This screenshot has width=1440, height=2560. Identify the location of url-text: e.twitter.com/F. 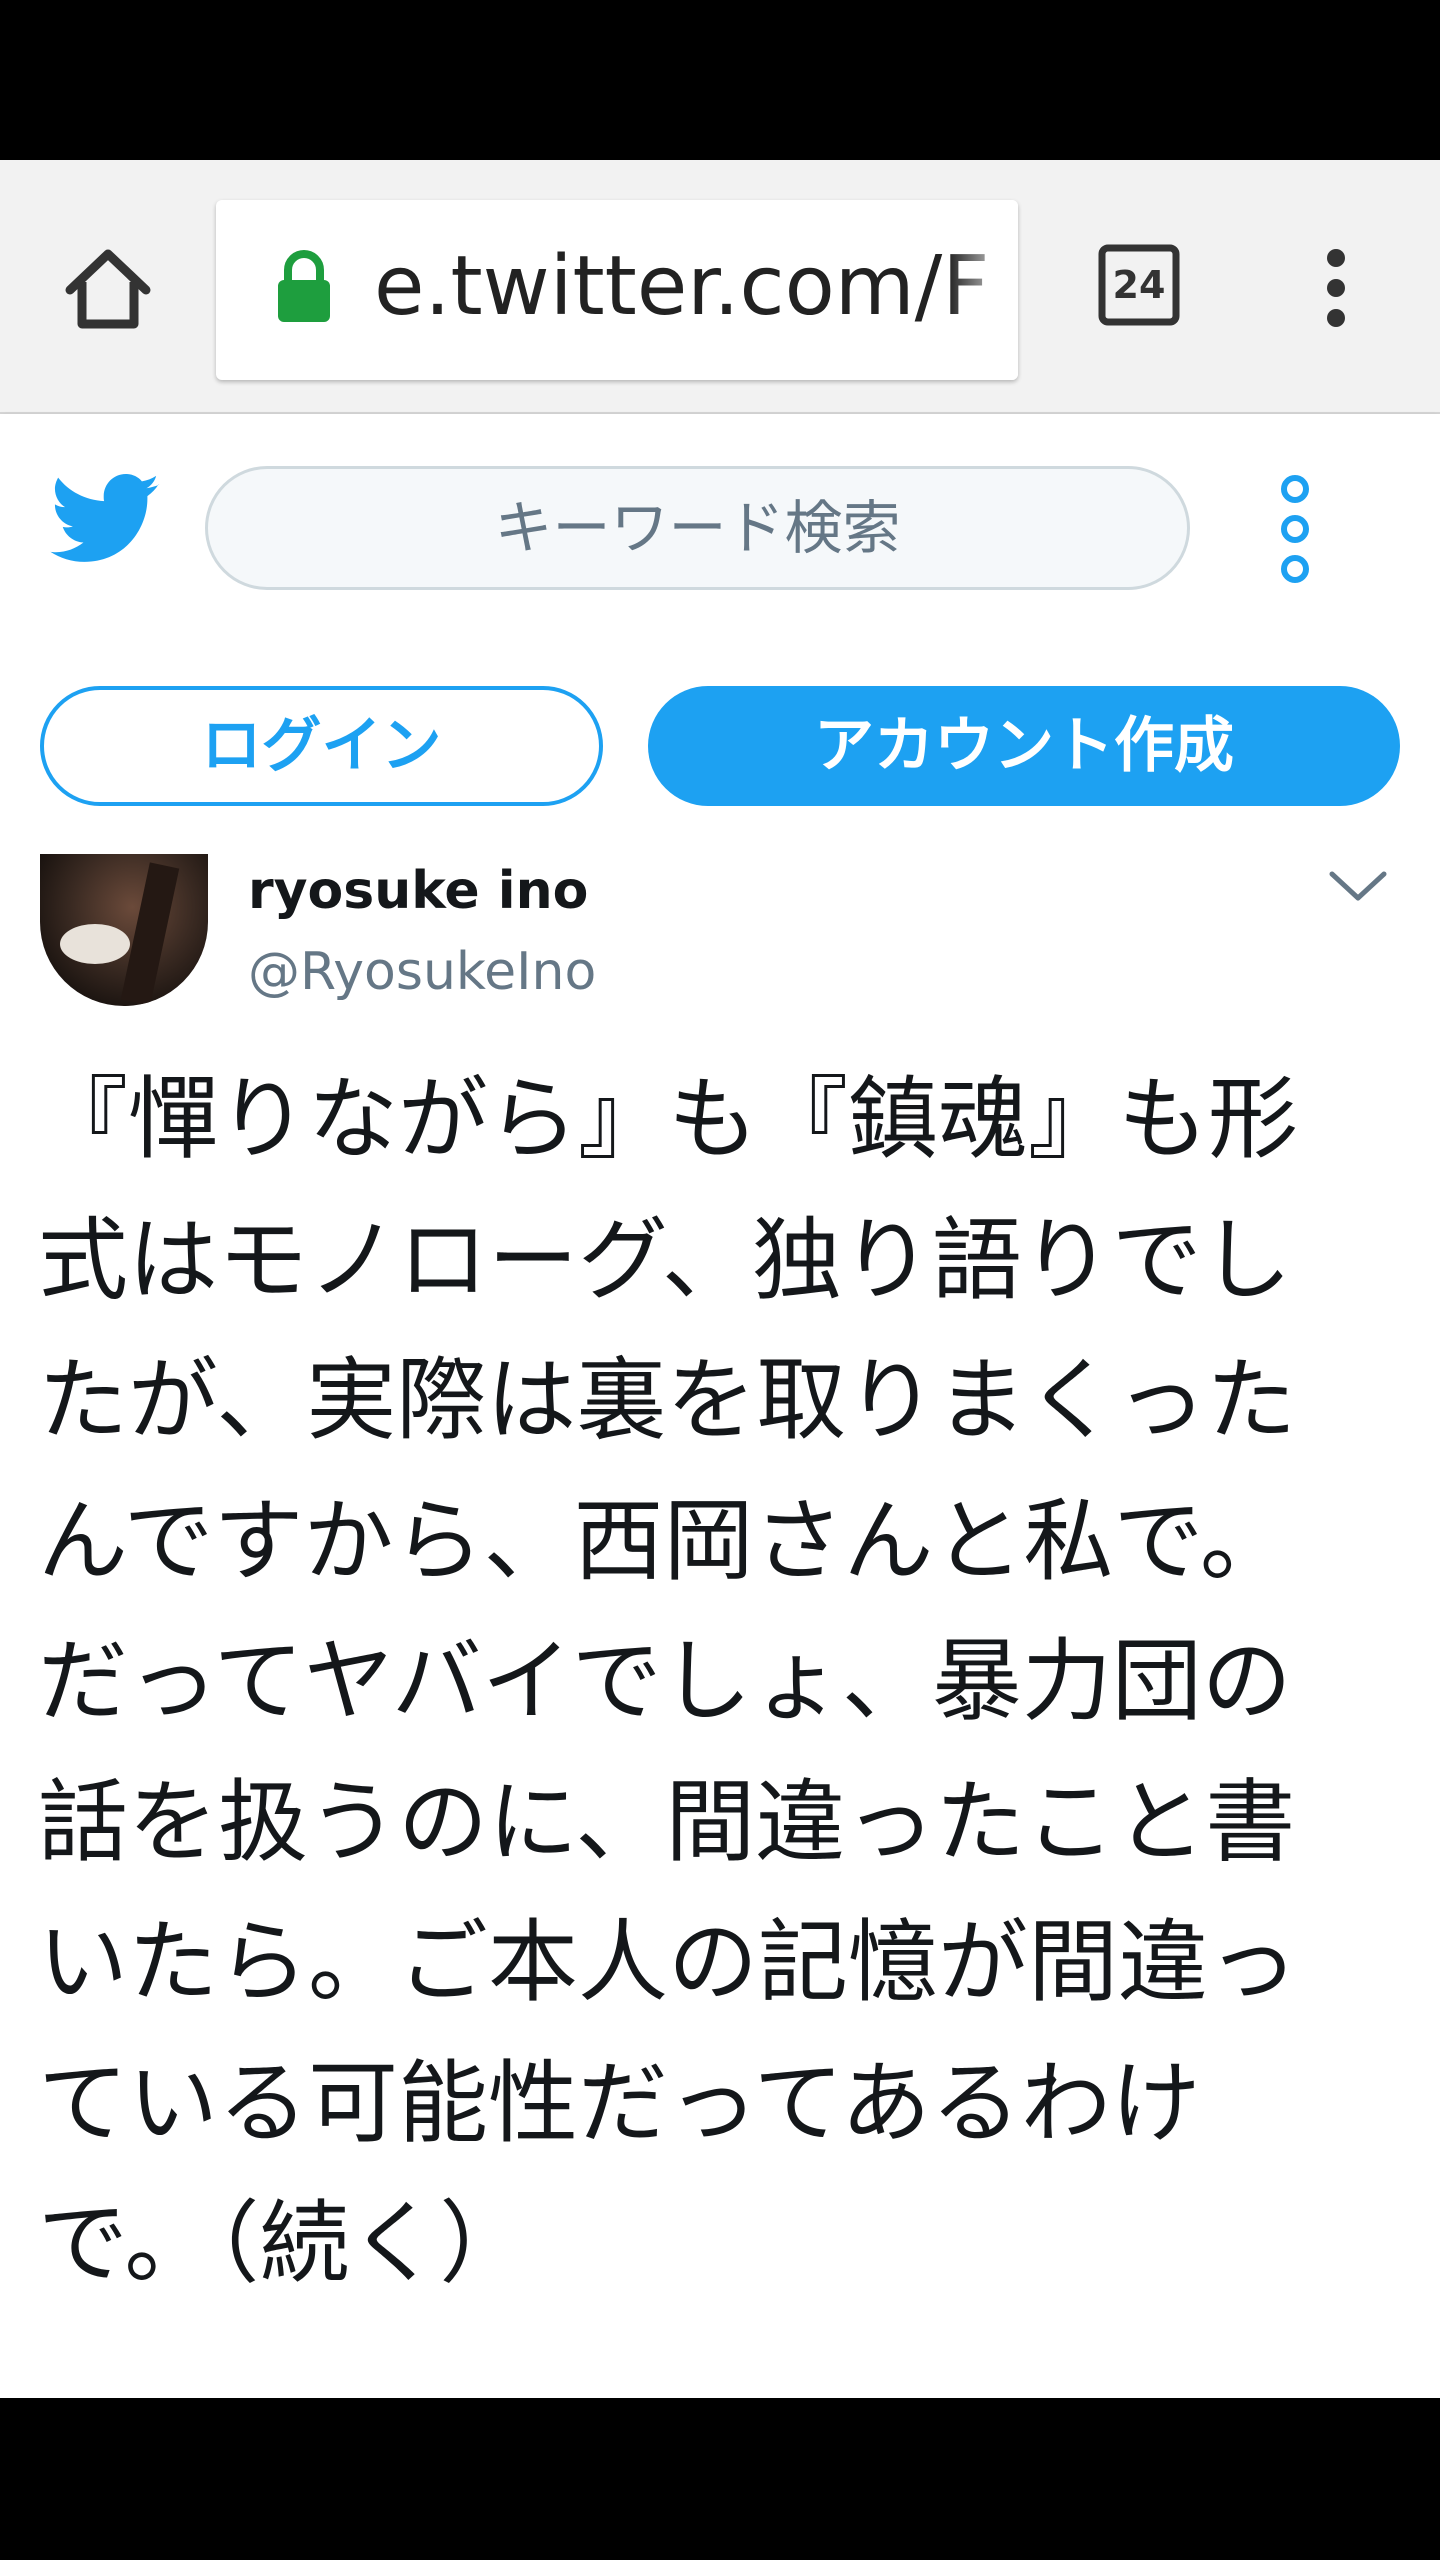
(682, 286).